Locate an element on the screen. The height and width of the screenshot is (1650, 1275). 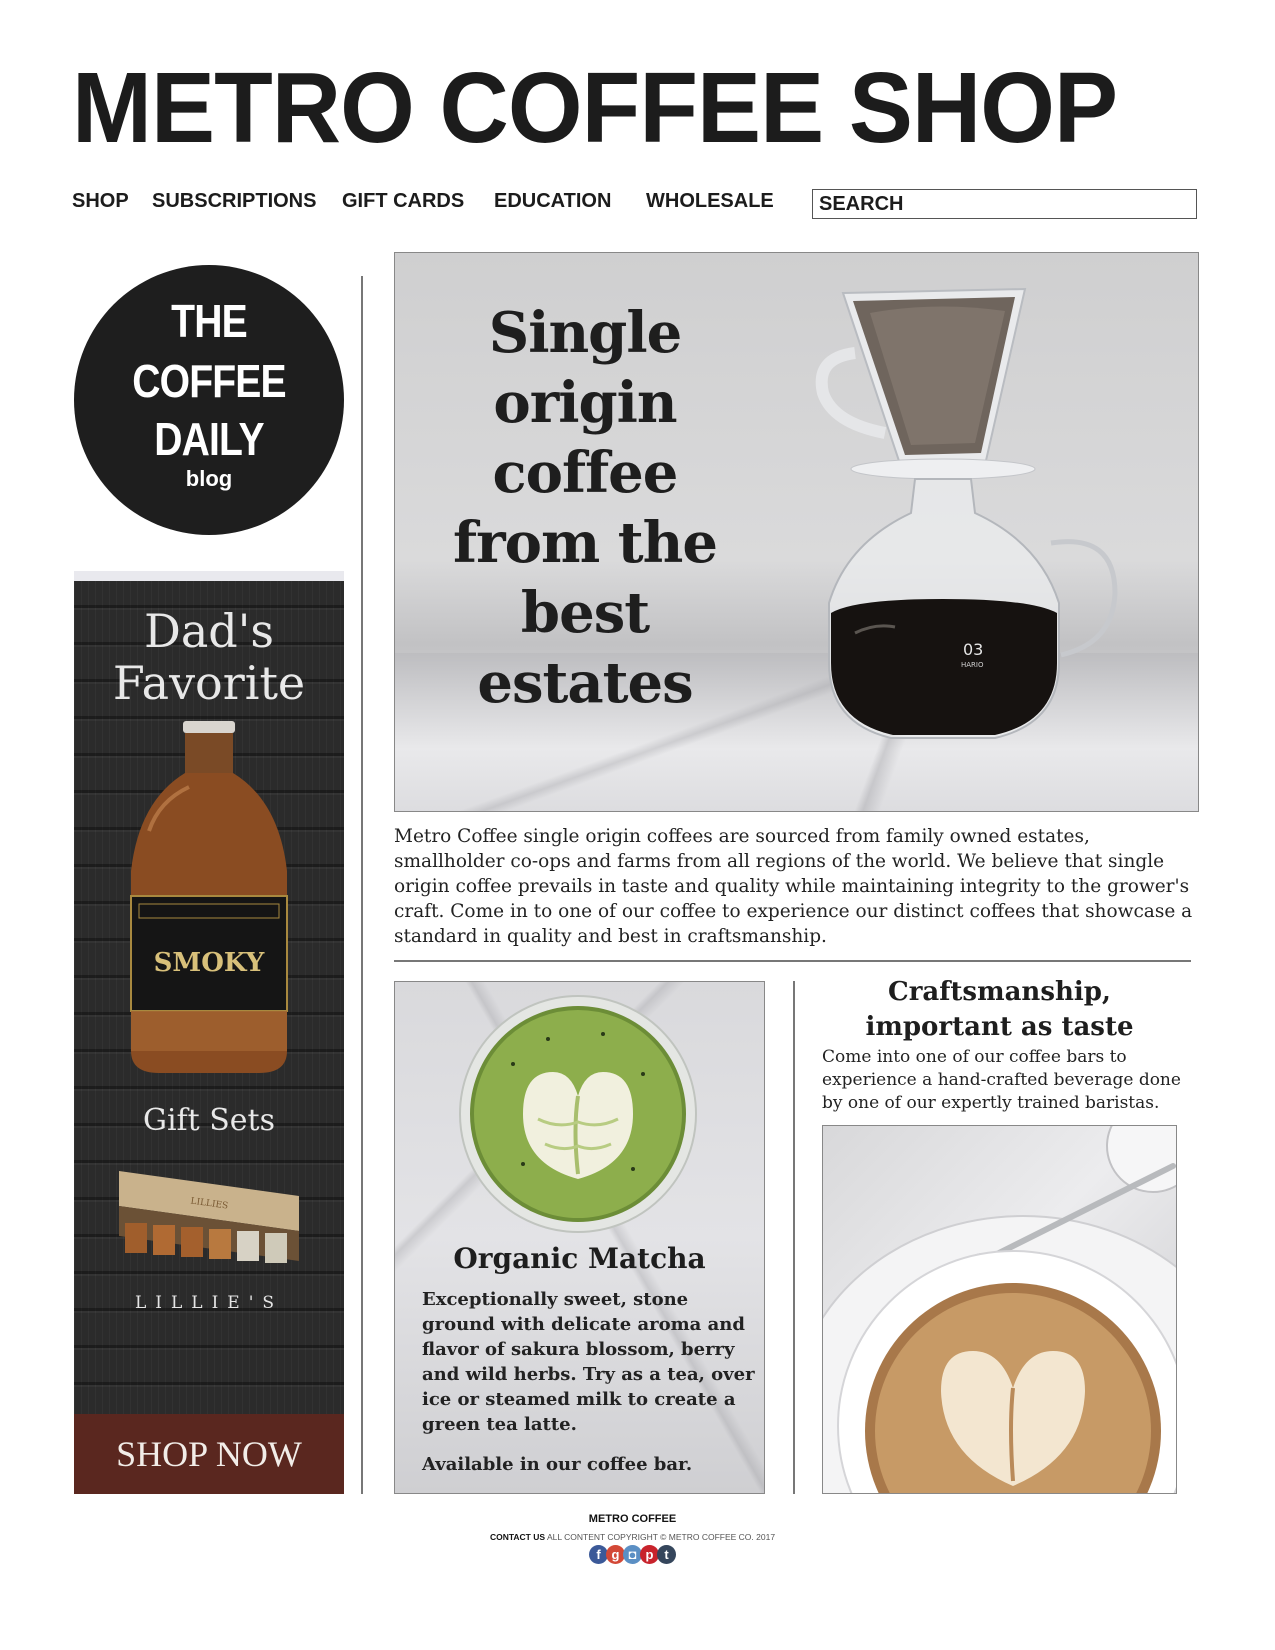
blog-badge: THE COFFEE DAILY blog is located at coordinates (209, 400).